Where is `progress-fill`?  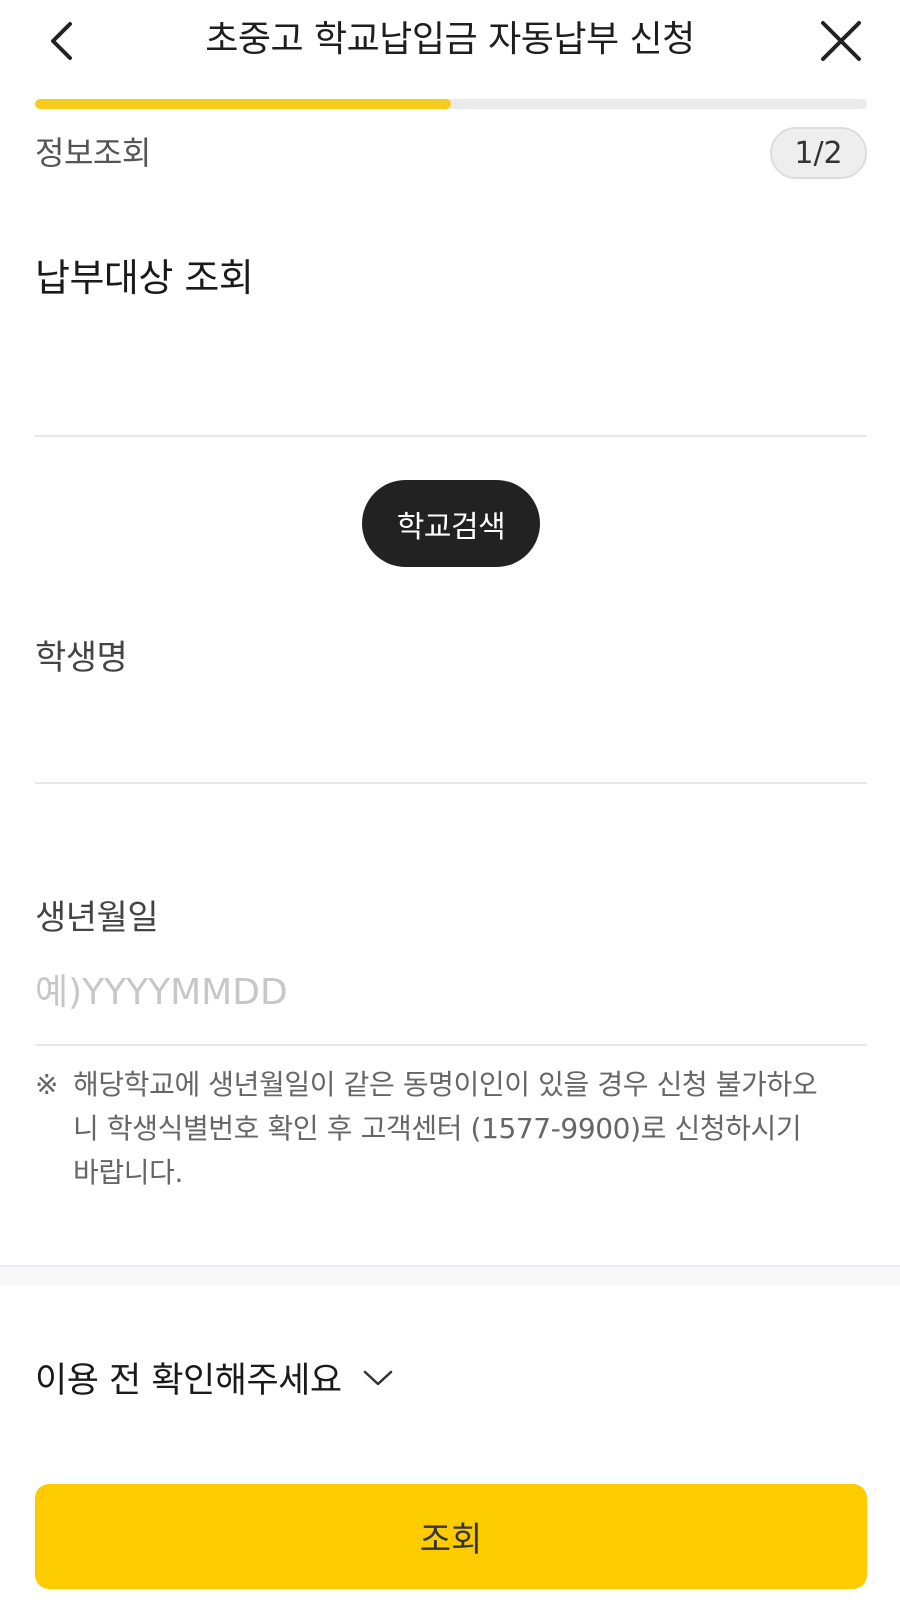
progress-fill is located at coordinates (243, 104).